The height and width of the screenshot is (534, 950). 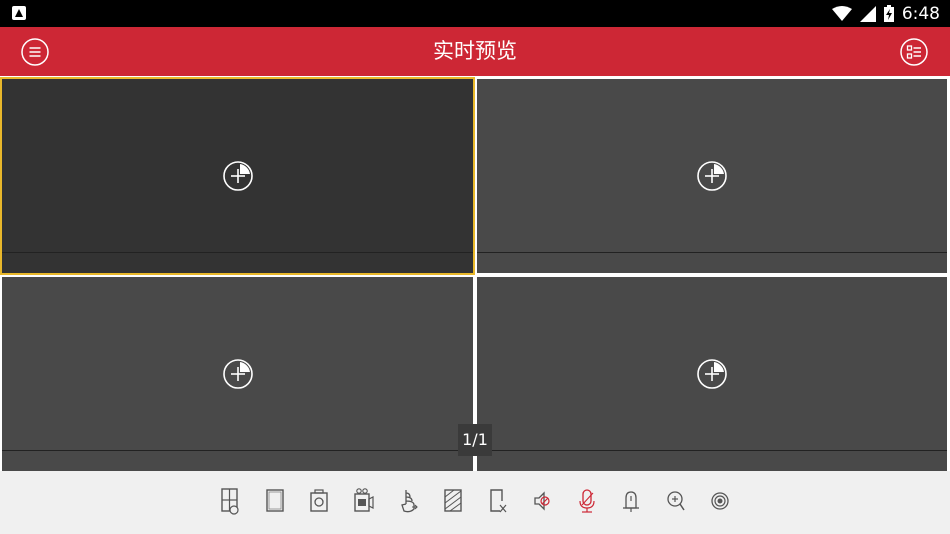 I want to click on status-indicators: 6:48, so click(x=885, y=13).